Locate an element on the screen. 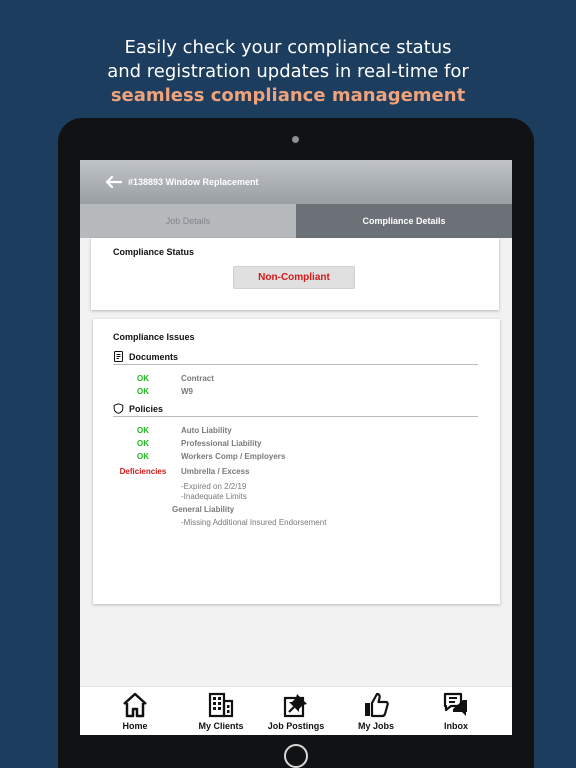 The height and width of the screenshot is (768, 576). list-item: OK Professional Liability is located at coordinates (187, 443).